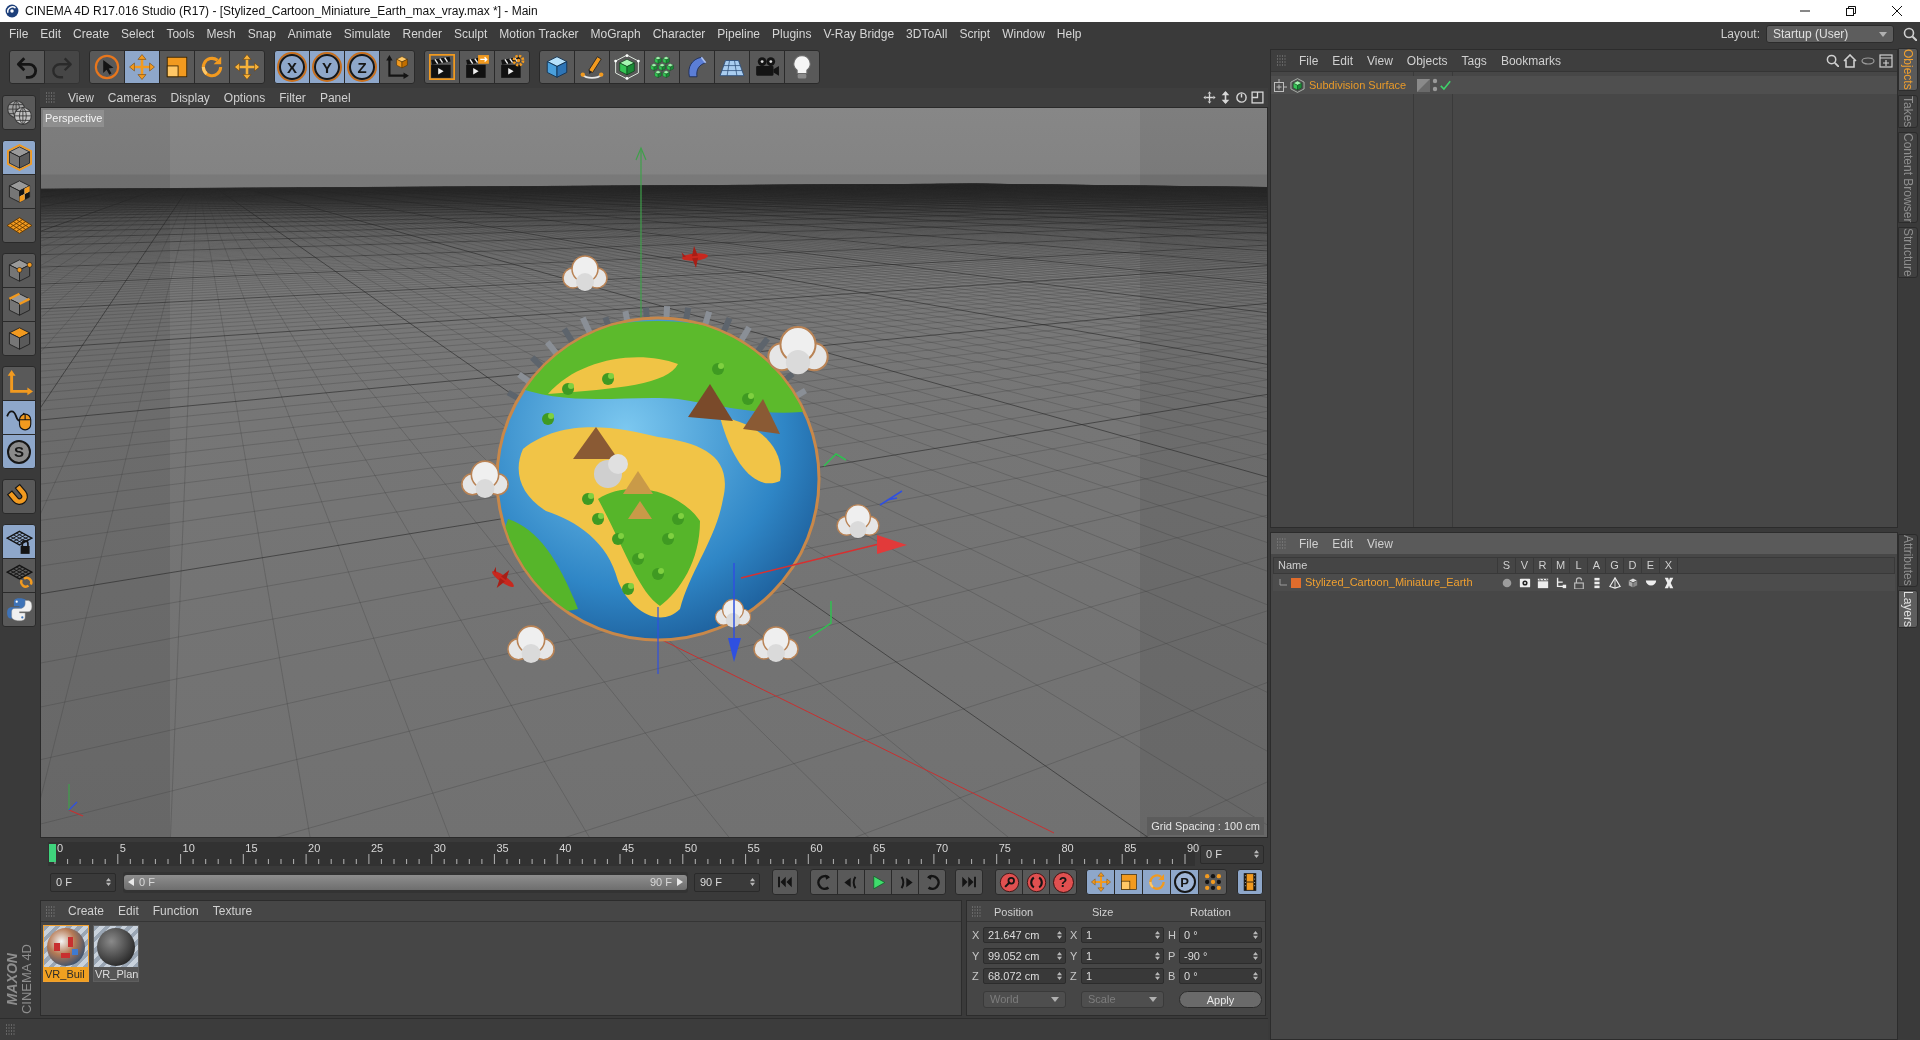 The width and height of the screenshot is (1920, 1040). What do you see at coordinates (247, 67) in the screenshot?
I see `transform-tool-button` at bounding box center [247, 67].